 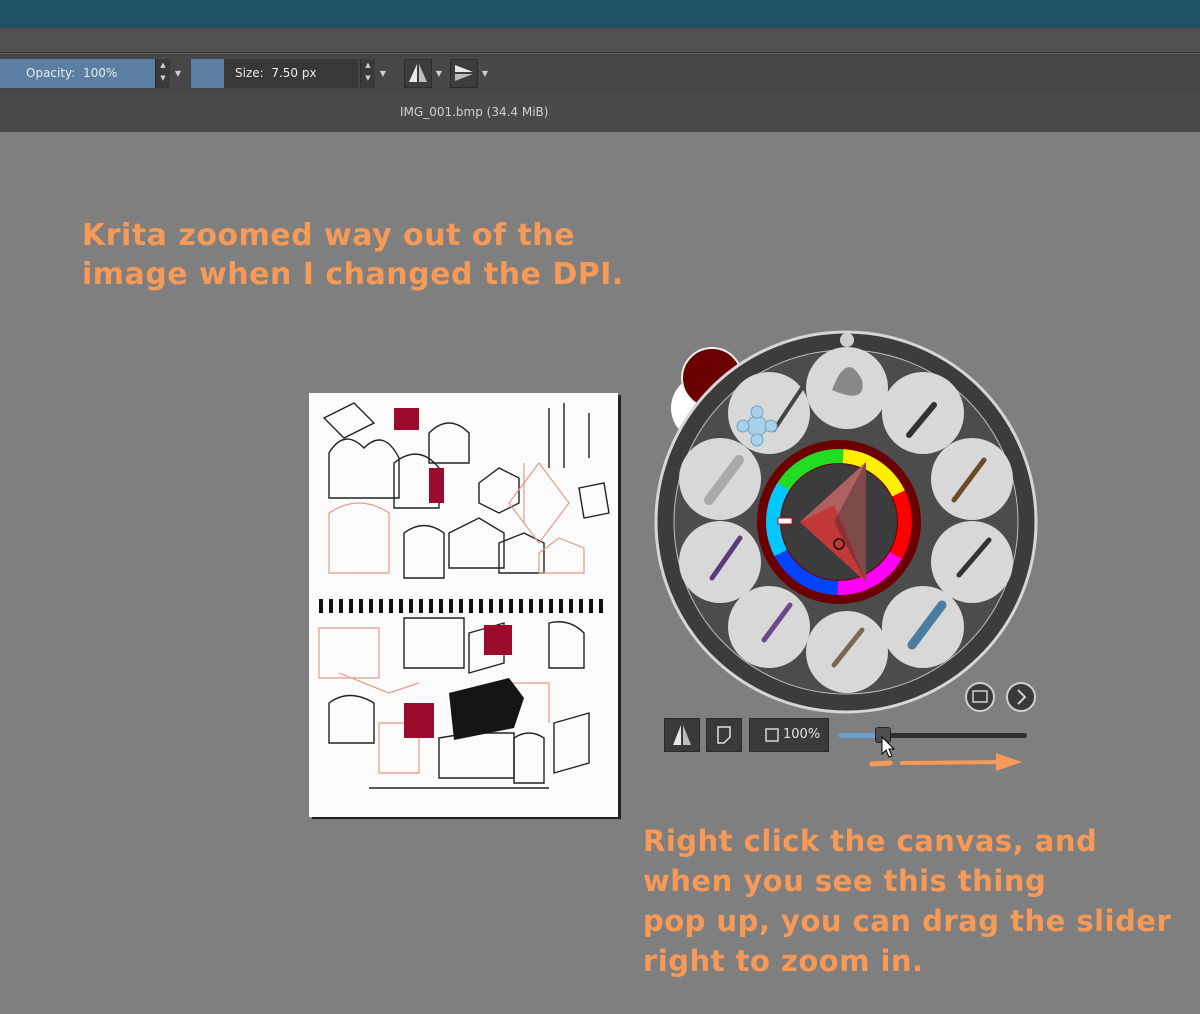 I want to click on popup-palette, so click(x=846, y=522).